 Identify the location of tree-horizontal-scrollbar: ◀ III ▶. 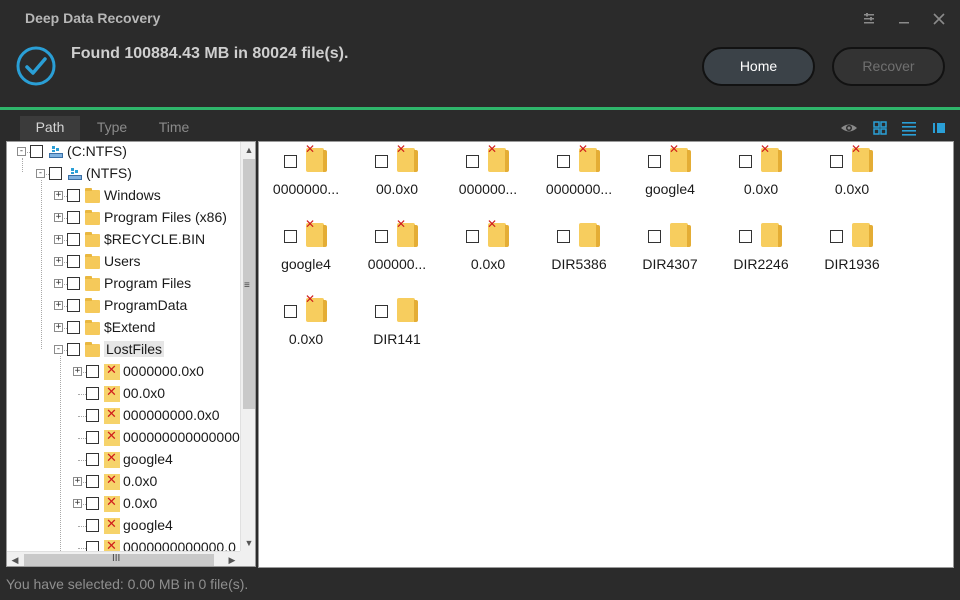
(123, 558).